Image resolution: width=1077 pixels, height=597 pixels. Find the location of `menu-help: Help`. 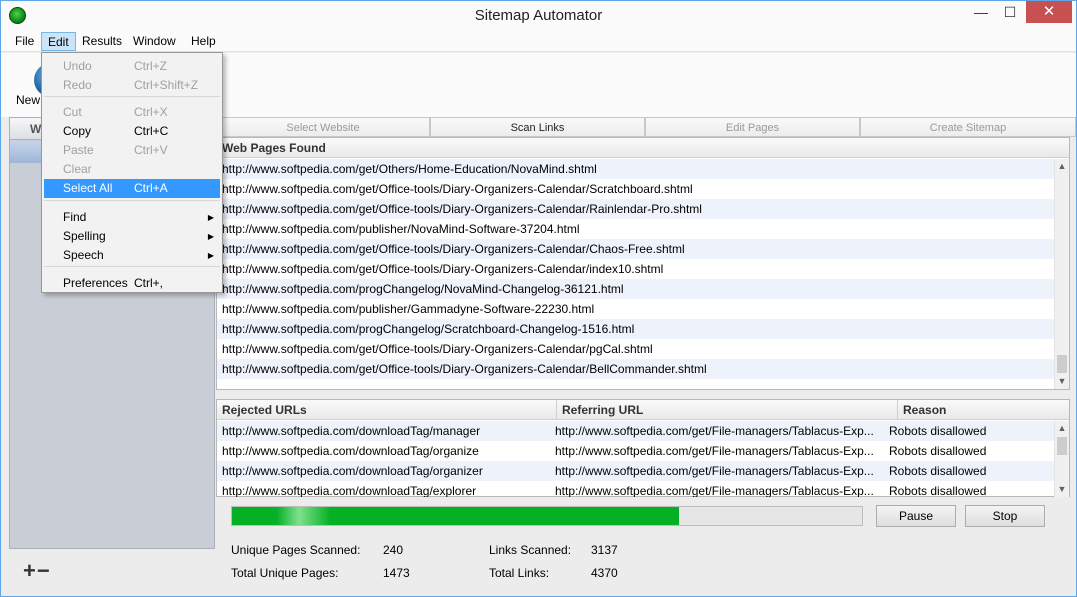

menu-help: Help is located at coordinates (203, 41).